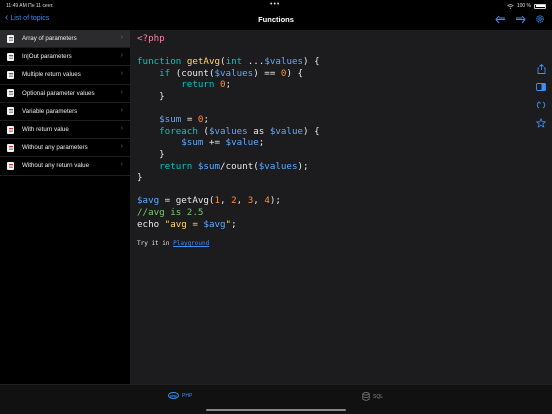 This screenshot has width=552, height=414. I want to click on page-title: Functions, so click(276, 19).